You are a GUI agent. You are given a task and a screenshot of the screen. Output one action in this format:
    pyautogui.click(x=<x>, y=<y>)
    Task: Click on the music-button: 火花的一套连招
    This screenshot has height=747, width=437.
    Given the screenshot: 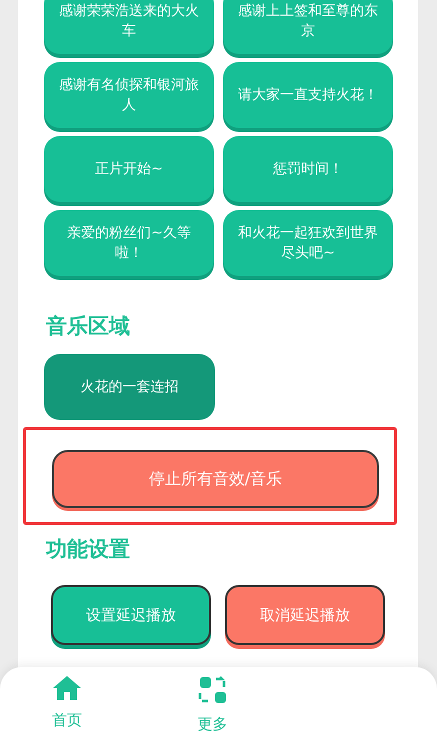 What is the action you would take?
    pyautogui.click(x=129, y=387)
    